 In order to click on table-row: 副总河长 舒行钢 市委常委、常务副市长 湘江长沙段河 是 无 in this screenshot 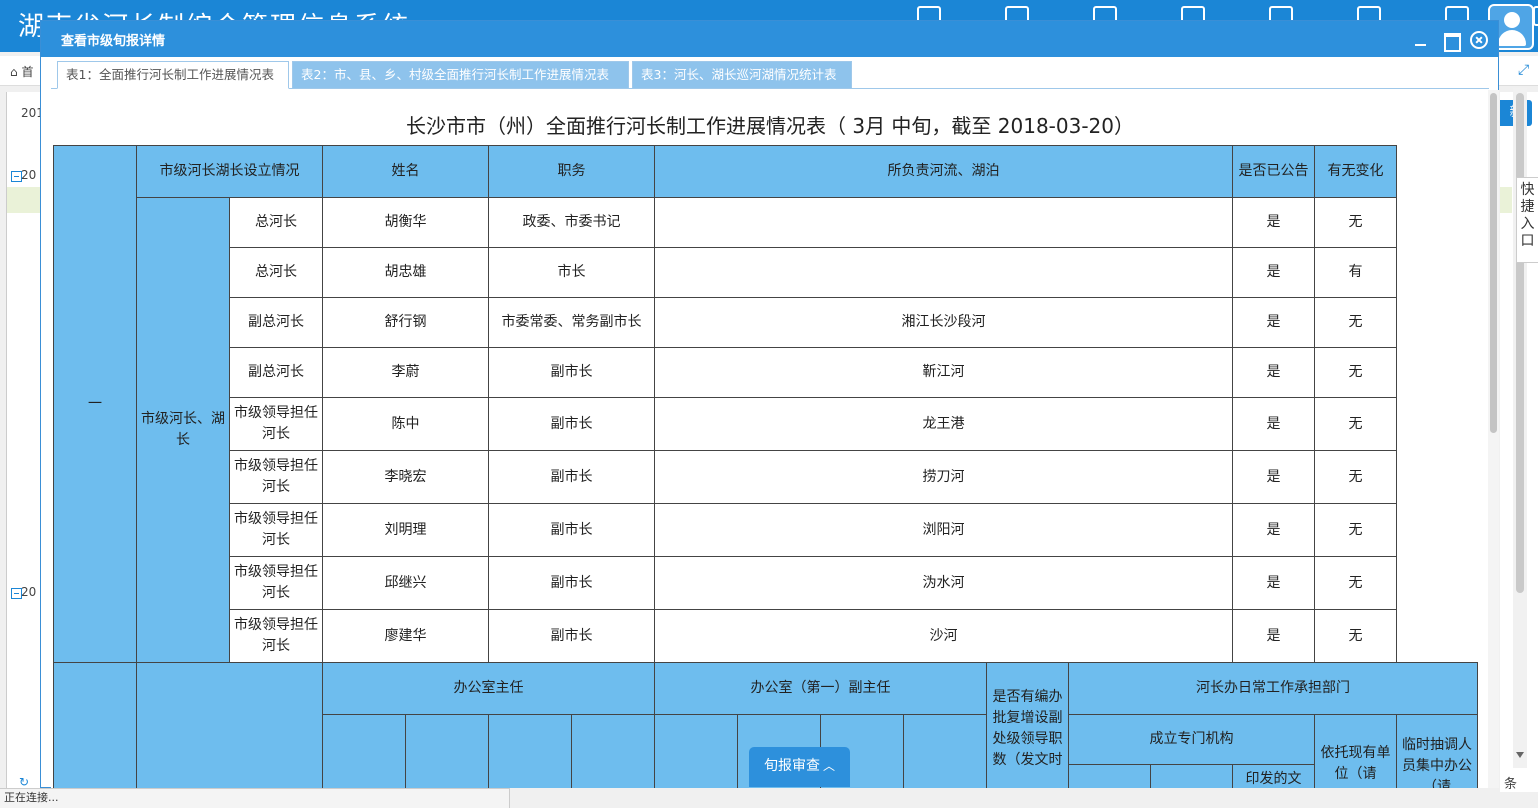, I will do `click(766, 322)`.